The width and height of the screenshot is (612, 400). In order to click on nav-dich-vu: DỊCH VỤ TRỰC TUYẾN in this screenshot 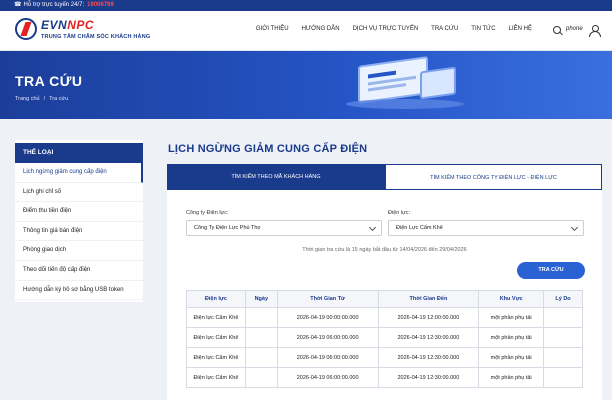, I will do `click(386, 29)`.